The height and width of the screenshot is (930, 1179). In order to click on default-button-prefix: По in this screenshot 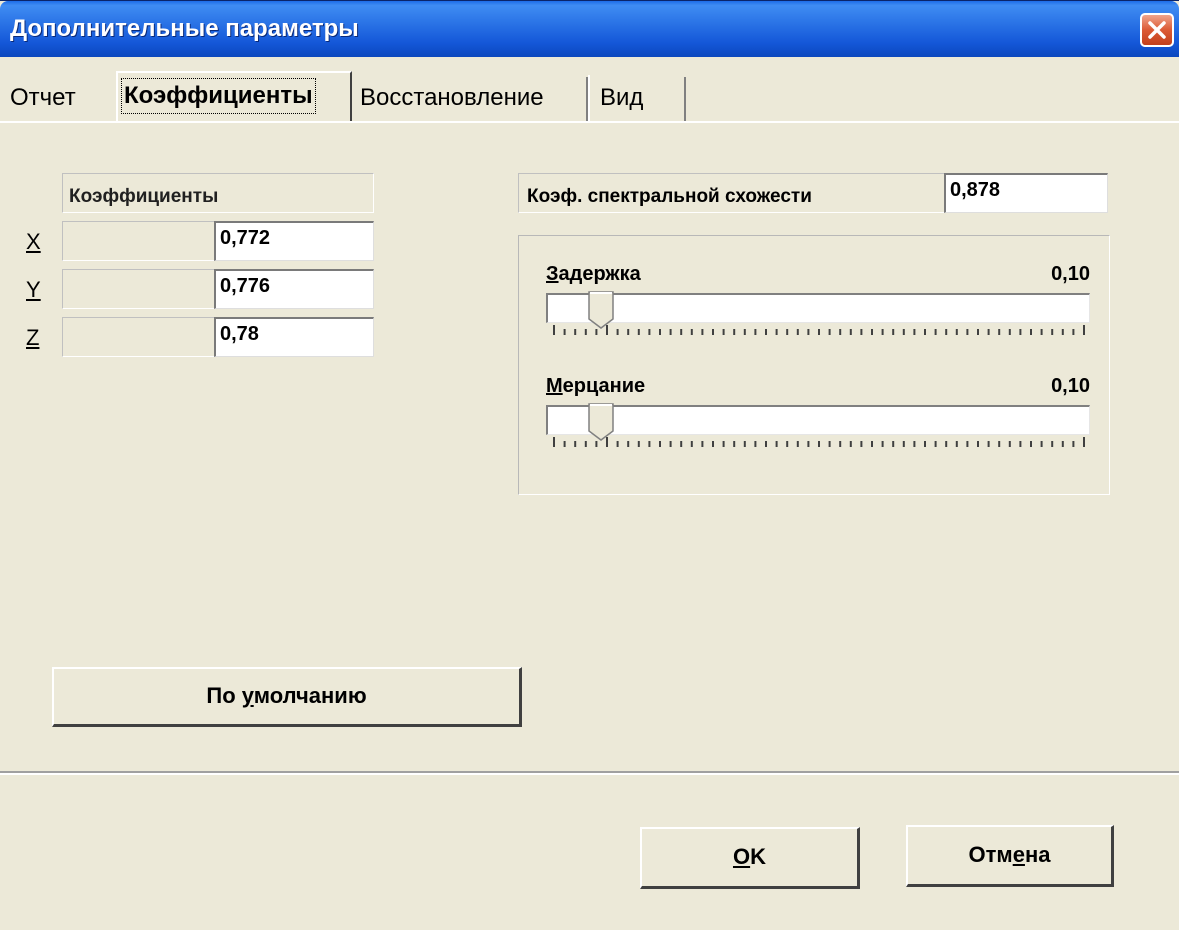, I will do `click(224, 695)`.